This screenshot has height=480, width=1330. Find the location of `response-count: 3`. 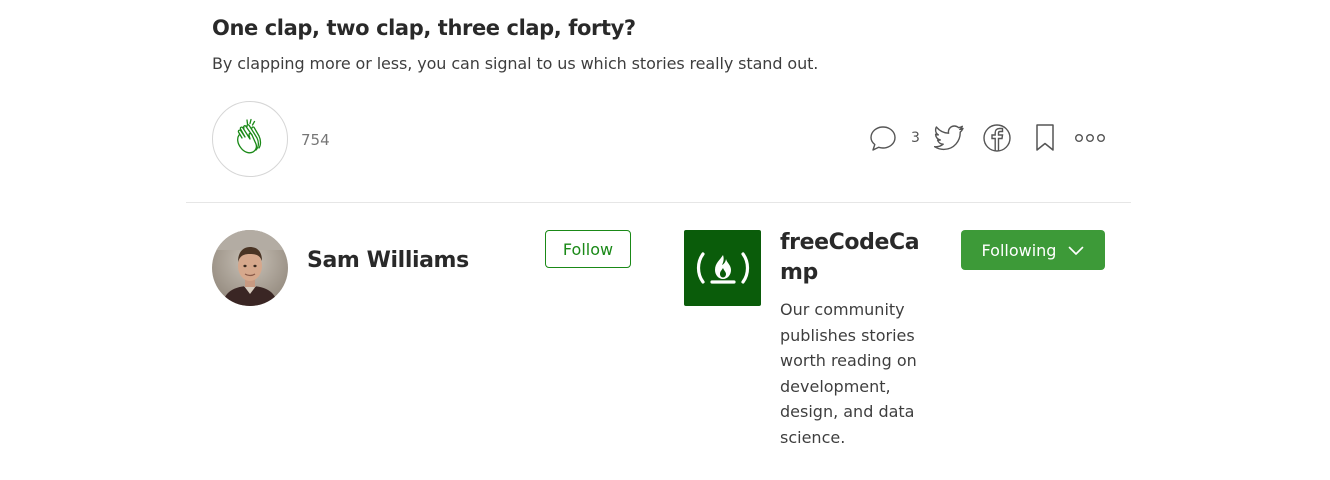

response-count: 3 is located at coordinates (915, 138).